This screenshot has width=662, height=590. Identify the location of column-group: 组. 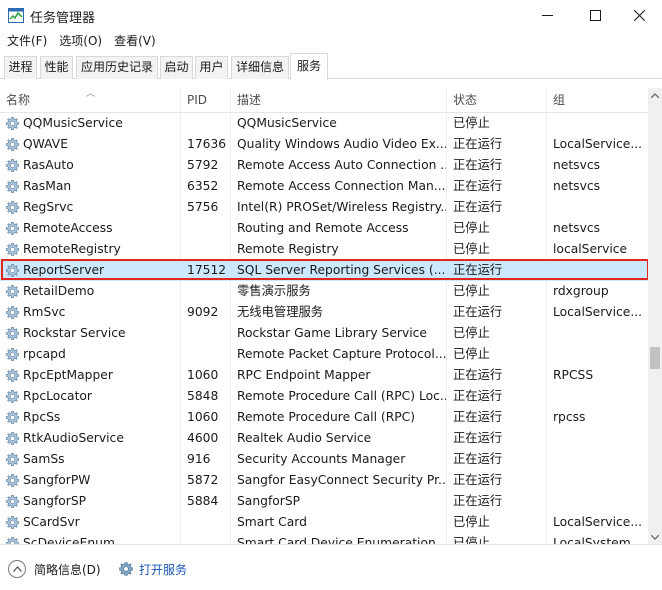
(597, 100).